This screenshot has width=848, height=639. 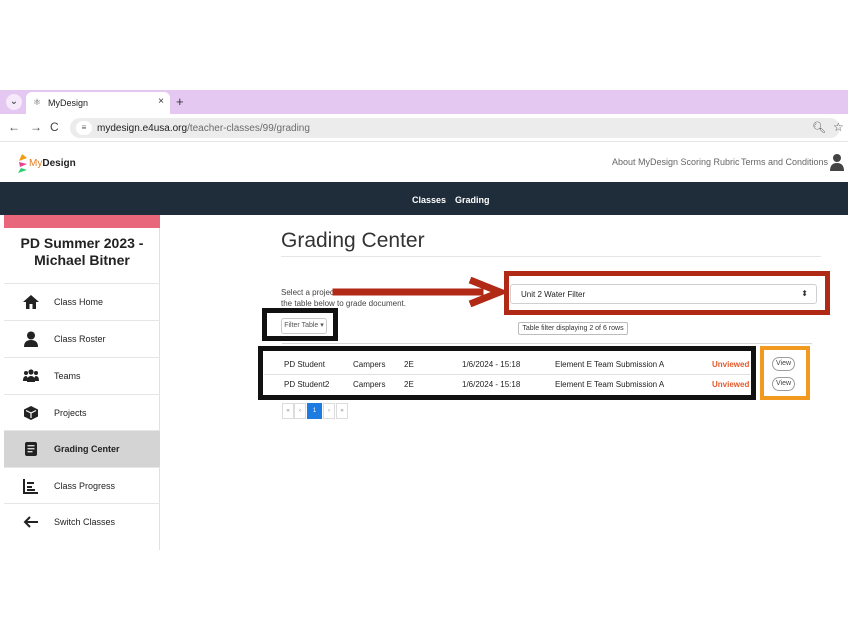 I want to click on sidebar-item-class-roster: Class Roster, so click(x=82, y=338).